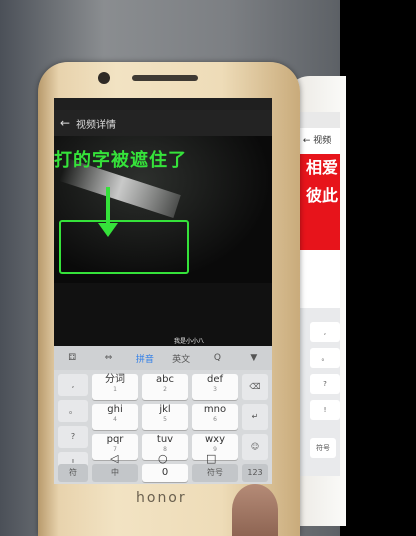 The image size is (416, 536). I want to click on key-jkl: jkl 5, so click(165, 417).